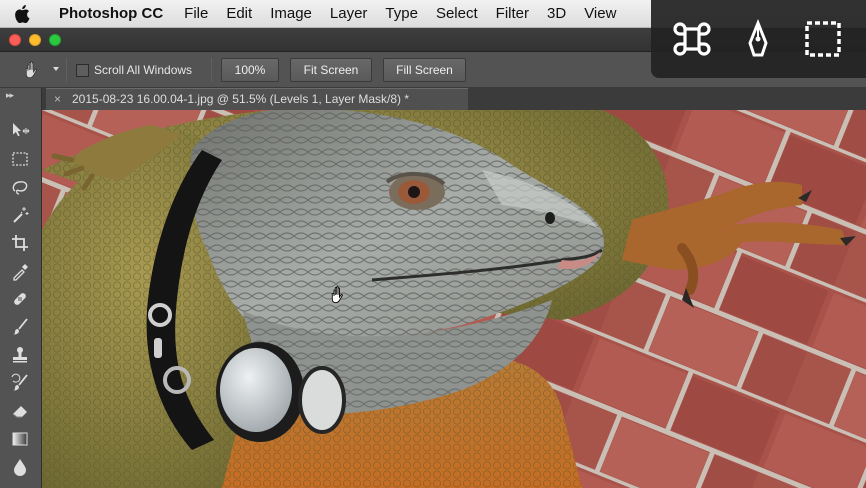 Image resolution: width=866 pixels, height=488 pixels. I want to click on eyedropper-tool-icon, so click(20, 271).